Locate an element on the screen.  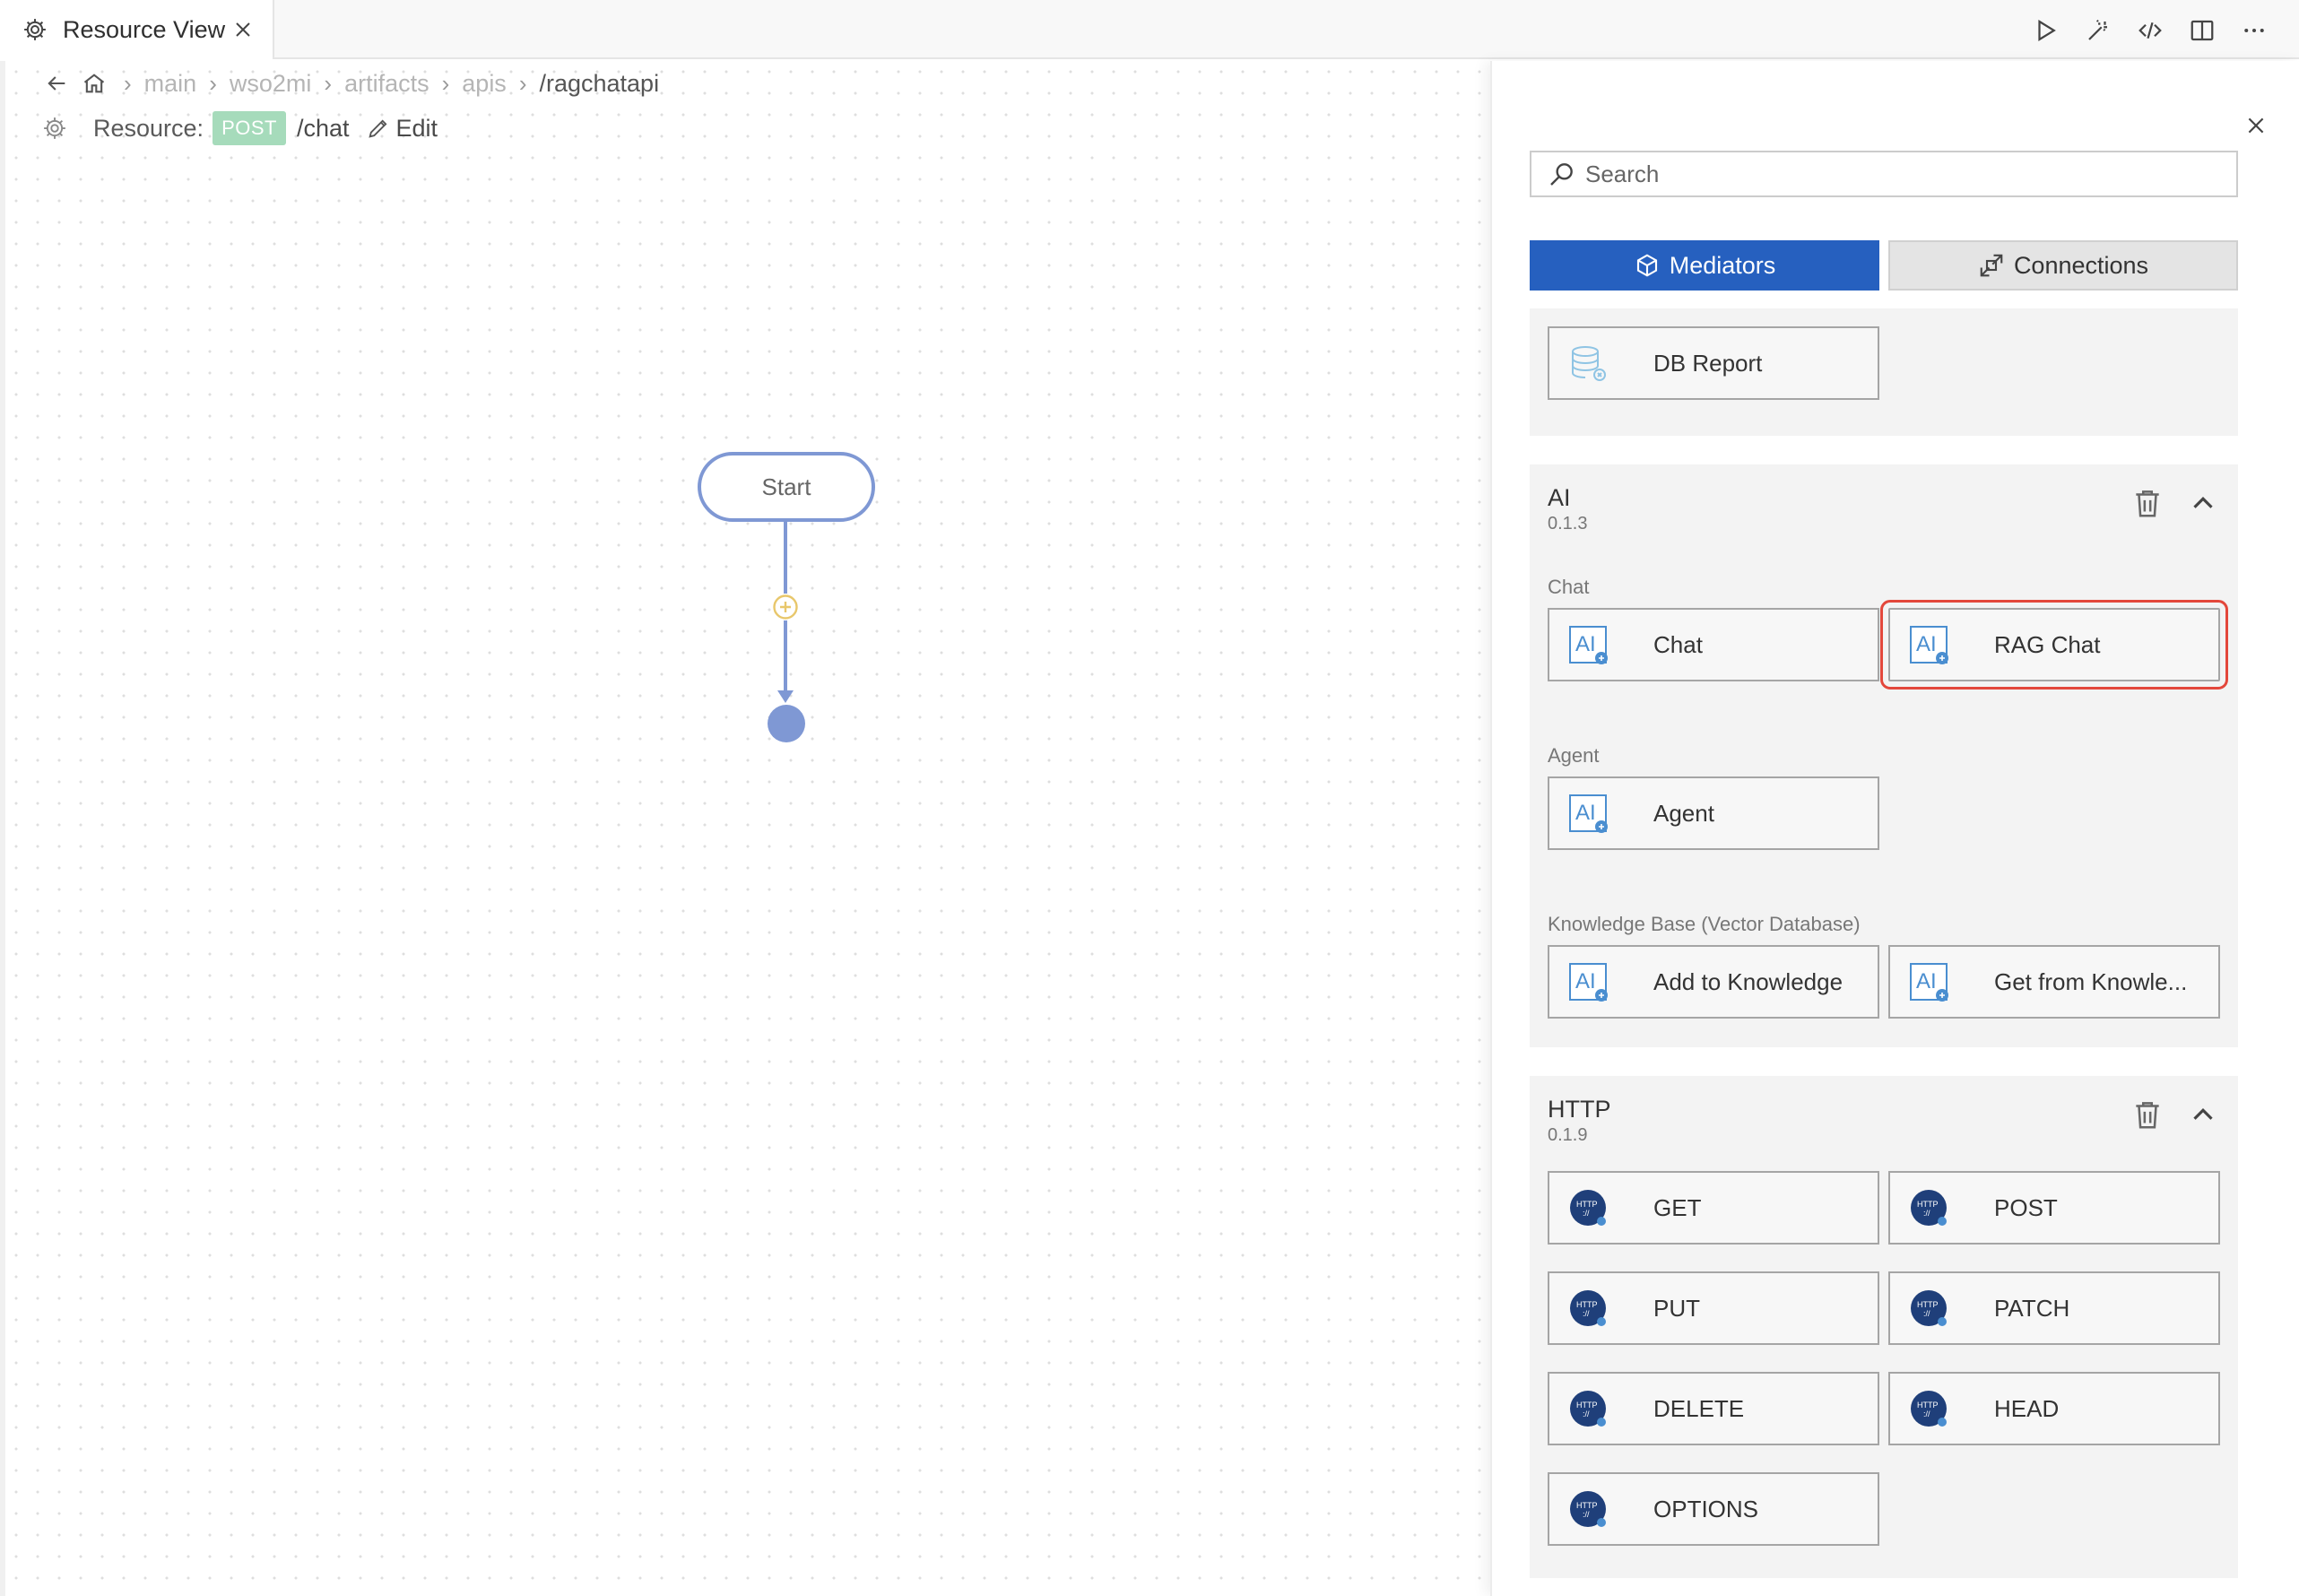
card-label: RAG Chat is located at coordinates (2048, 644).